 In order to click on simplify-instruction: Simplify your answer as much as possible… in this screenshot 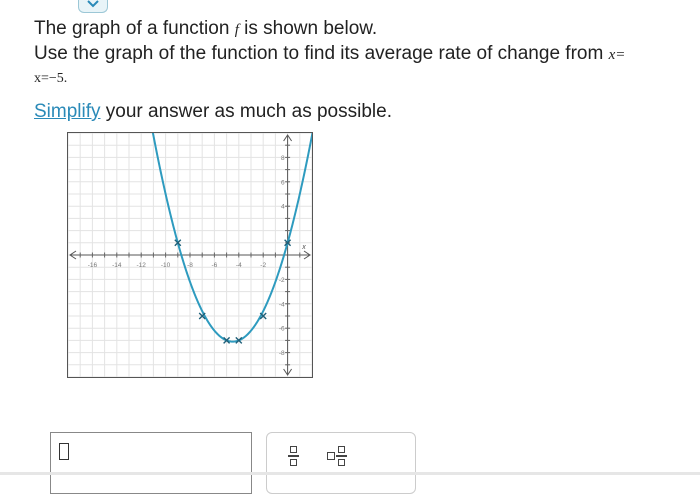, I will do `click(213, 111)`.